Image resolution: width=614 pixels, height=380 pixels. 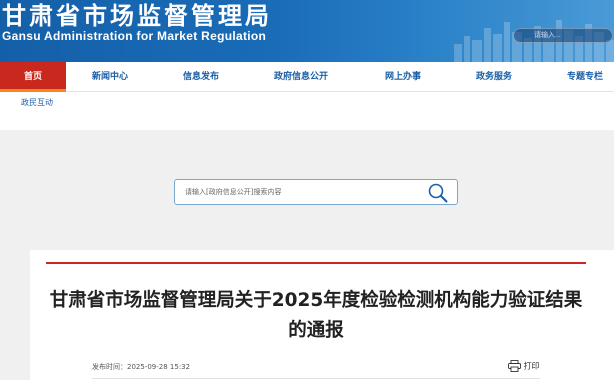 I want to click on nav-item-info-release: 信息发布, so click(x=201, y=77).